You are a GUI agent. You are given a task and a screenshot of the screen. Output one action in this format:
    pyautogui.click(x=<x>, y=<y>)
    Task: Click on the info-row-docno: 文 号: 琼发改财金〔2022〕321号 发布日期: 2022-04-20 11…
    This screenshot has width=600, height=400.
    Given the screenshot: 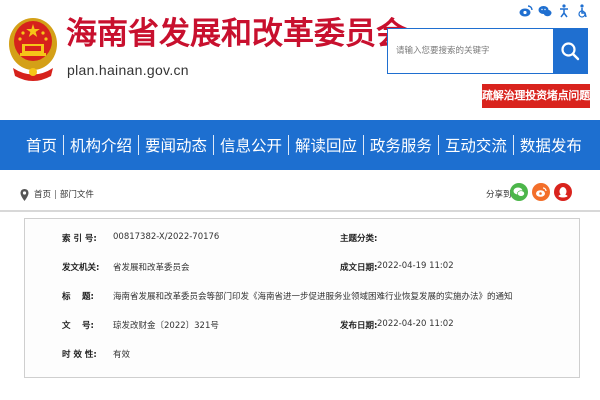 What is the action you would take?
    pyautogui.click(x=303, y=329)
    